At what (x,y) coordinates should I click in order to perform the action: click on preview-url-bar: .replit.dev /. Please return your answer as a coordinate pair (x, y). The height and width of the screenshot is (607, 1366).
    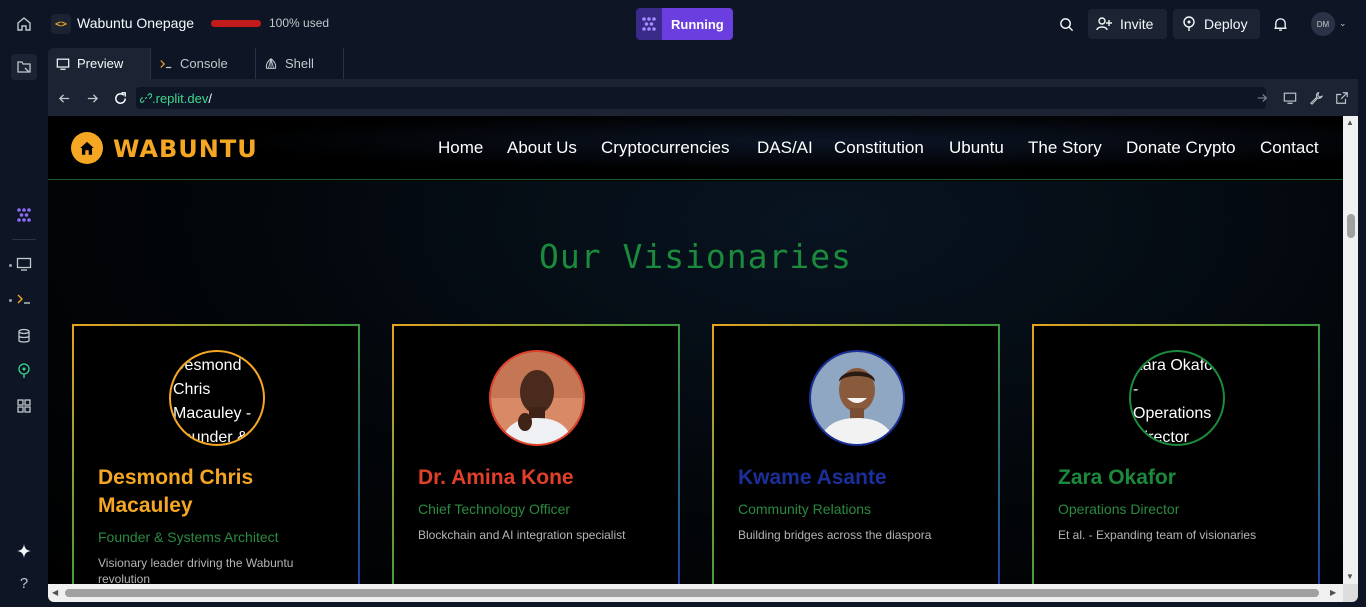
    Looking at the image, I should click on (703, 97).